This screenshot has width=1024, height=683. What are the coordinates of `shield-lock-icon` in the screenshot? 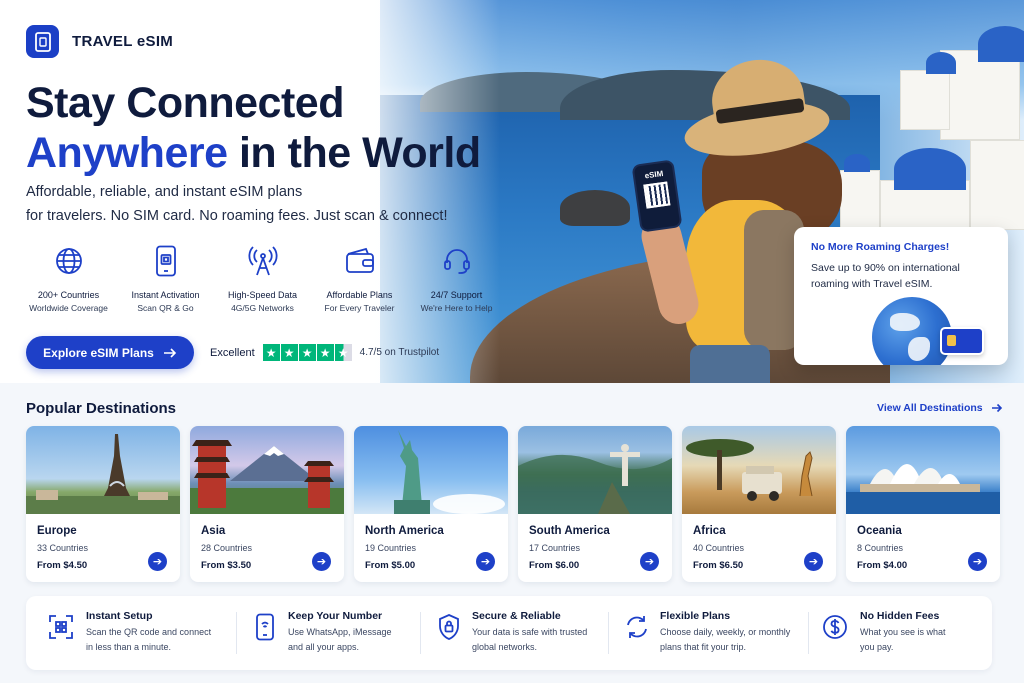 It's located at (449, 627).